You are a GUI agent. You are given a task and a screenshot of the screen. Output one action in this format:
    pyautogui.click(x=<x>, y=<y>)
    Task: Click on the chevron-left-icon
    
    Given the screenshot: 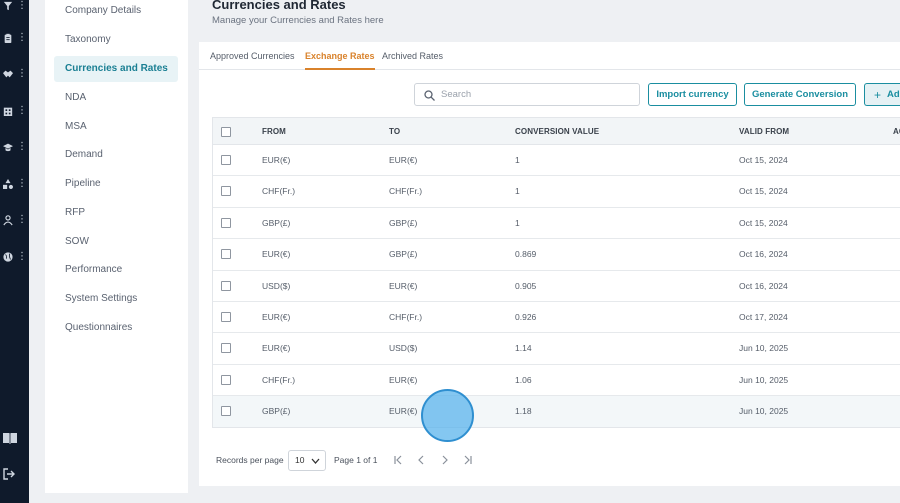 What is the action you would take?
    pyautogui.click(x=421, y=460)
    